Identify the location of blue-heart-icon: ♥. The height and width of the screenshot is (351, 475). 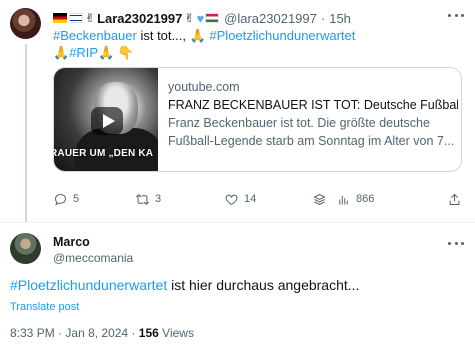
(200, 18).